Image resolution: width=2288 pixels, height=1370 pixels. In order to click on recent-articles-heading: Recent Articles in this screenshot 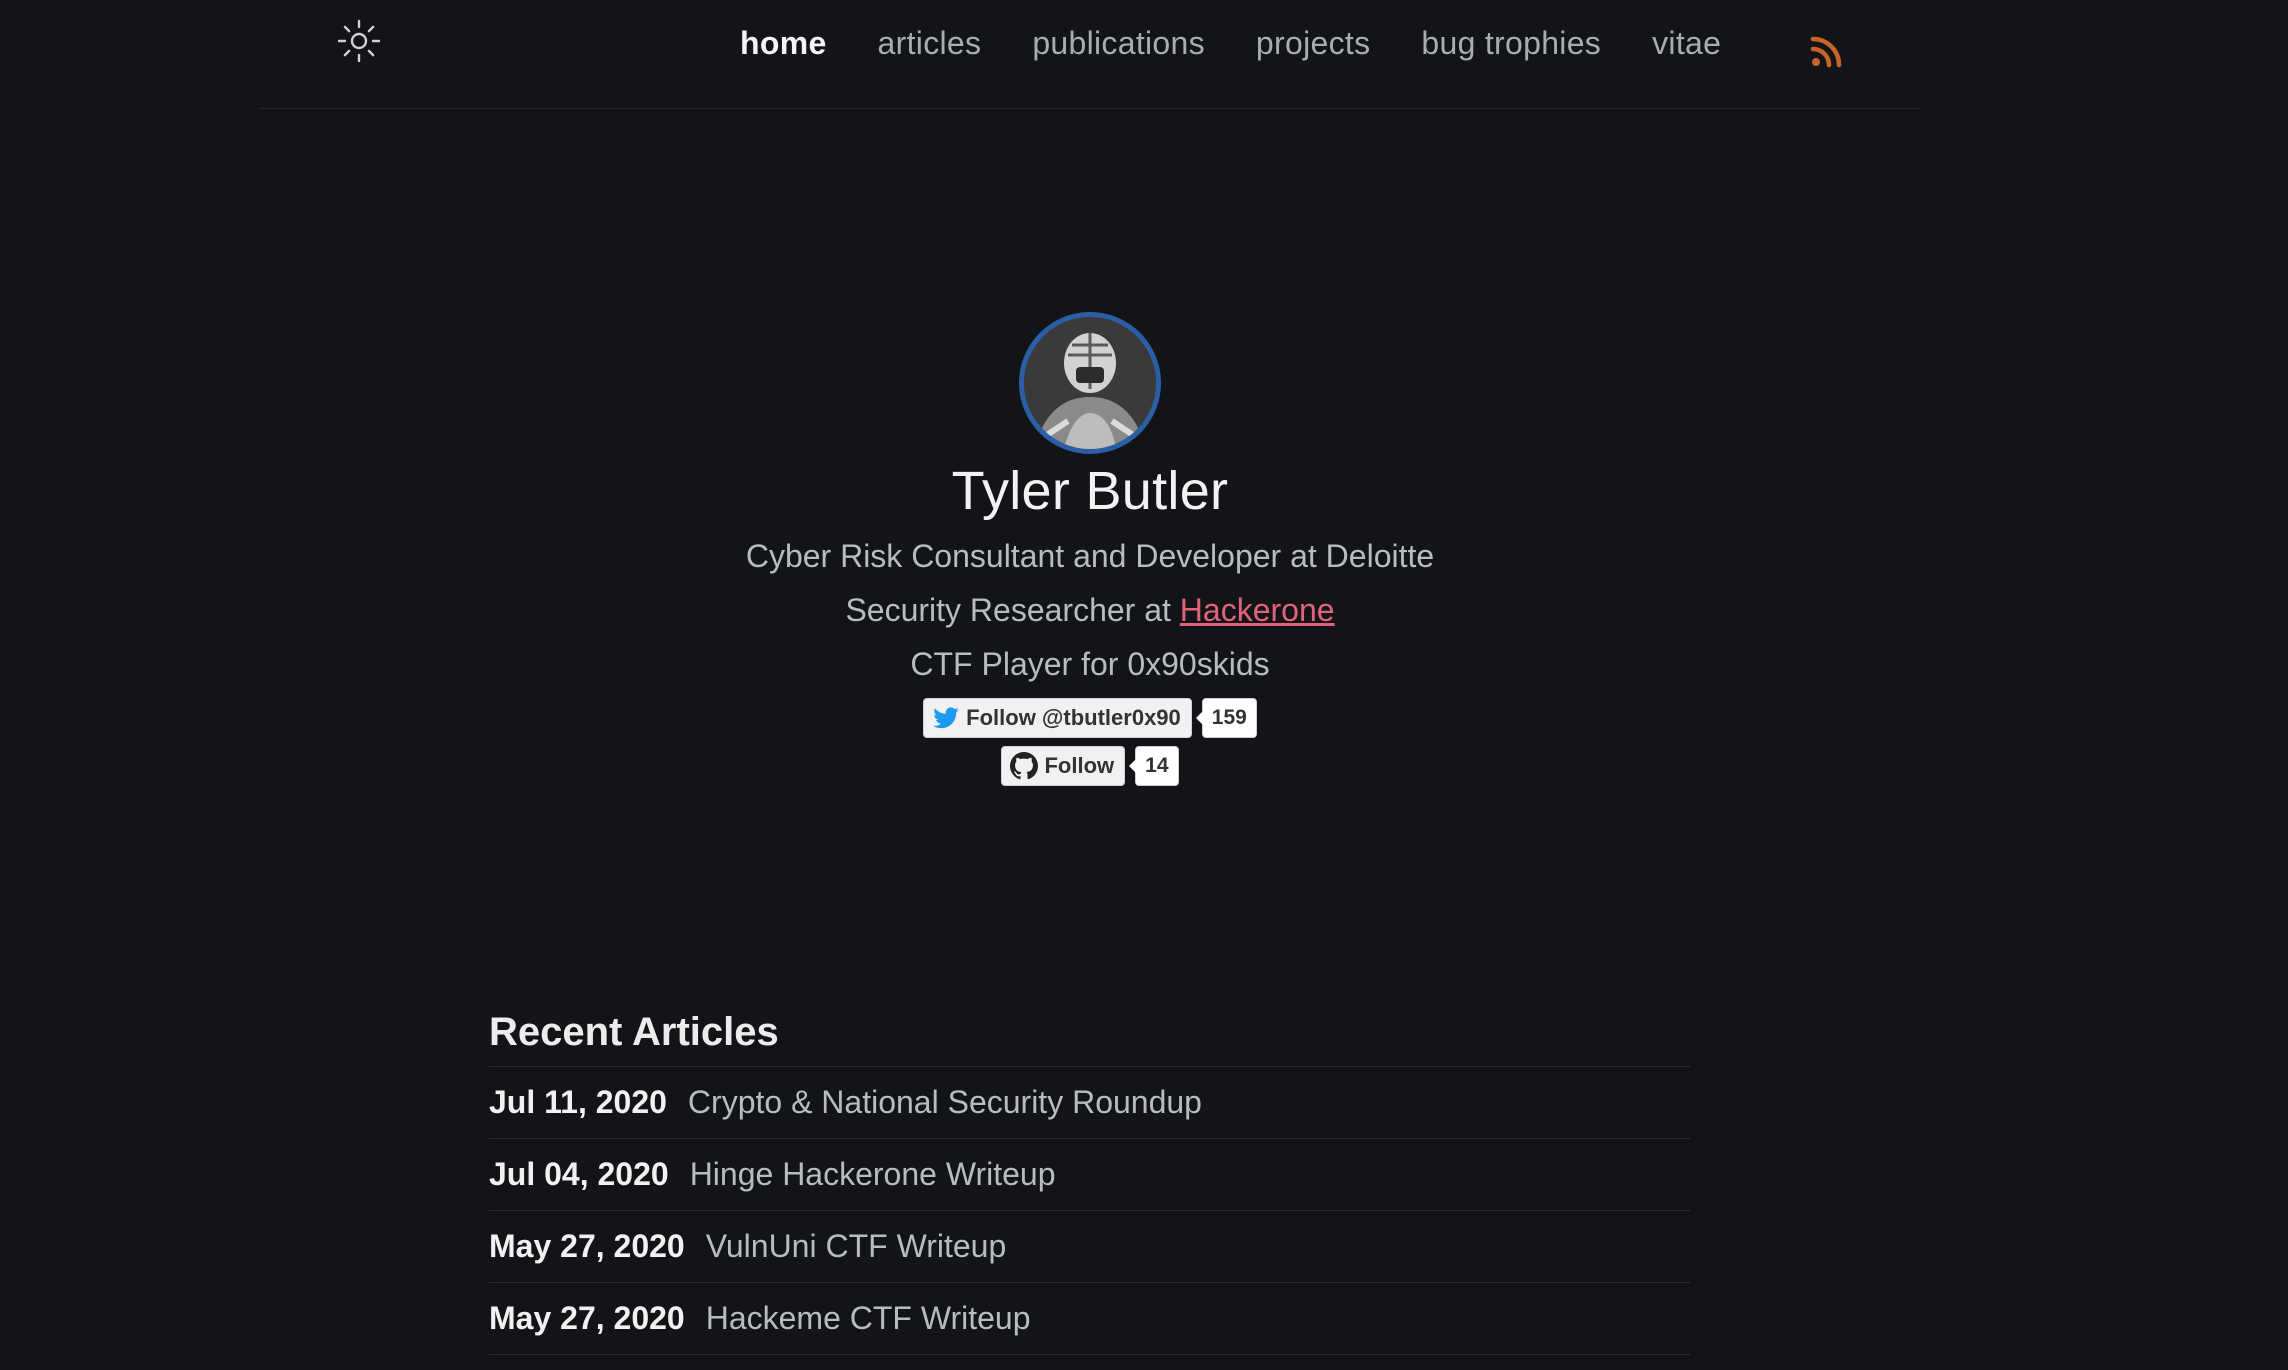, I will do `click(1089, 1032)`.